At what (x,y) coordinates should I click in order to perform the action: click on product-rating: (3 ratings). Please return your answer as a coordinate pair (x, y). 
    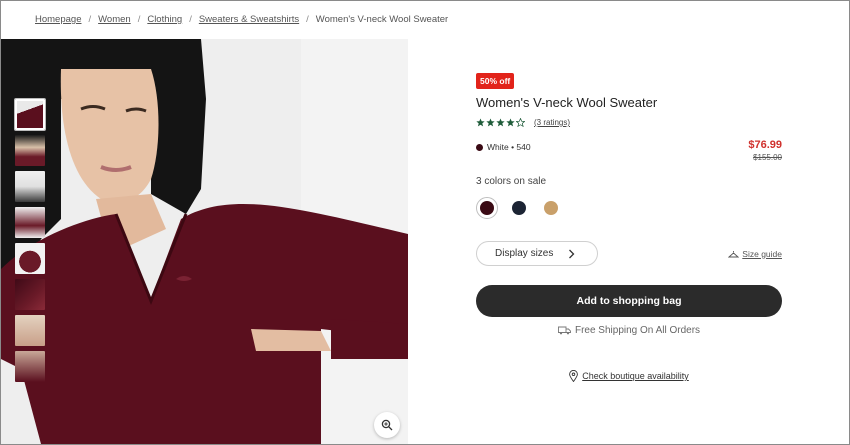
    Looking at the image, I should click on (629, 122).